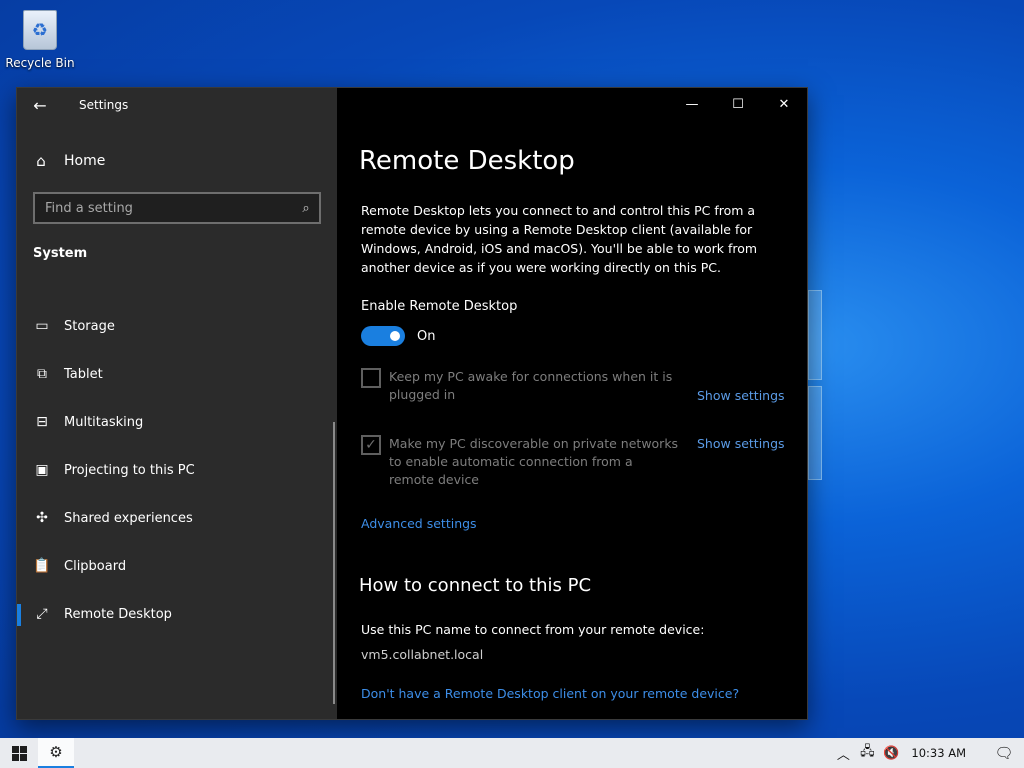 The image size is (1024, 768). What do you see at coordinates (741, 443) in the screenshot?
I see `discoverable-show-settings-link: Show settings` at bounding box center [741, 443].